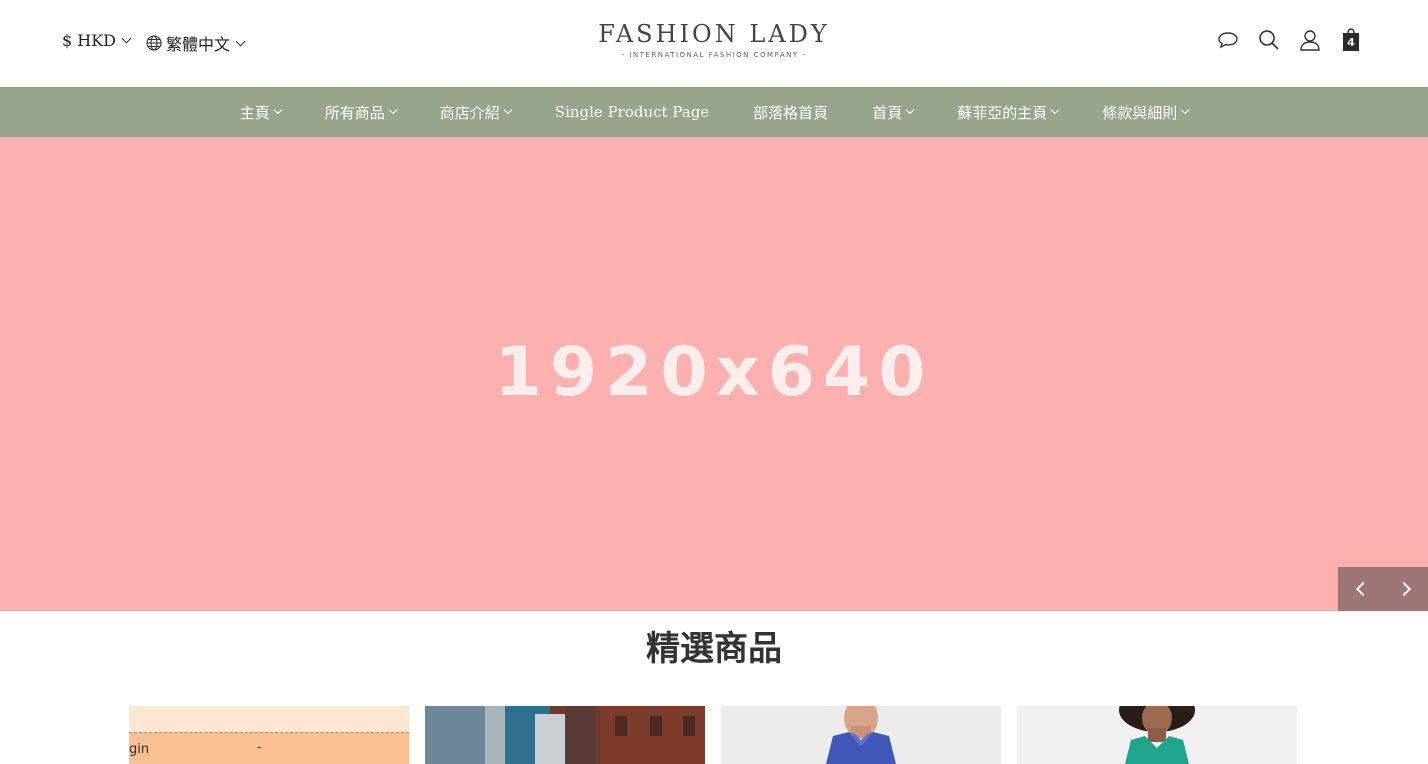 Image resolution: width=1428 pixels, height=764 pixels. What do you see at coordinates (1289, 40) in the screenshot?
I see `header-icons: 4` at bounding box center [1289, 40].